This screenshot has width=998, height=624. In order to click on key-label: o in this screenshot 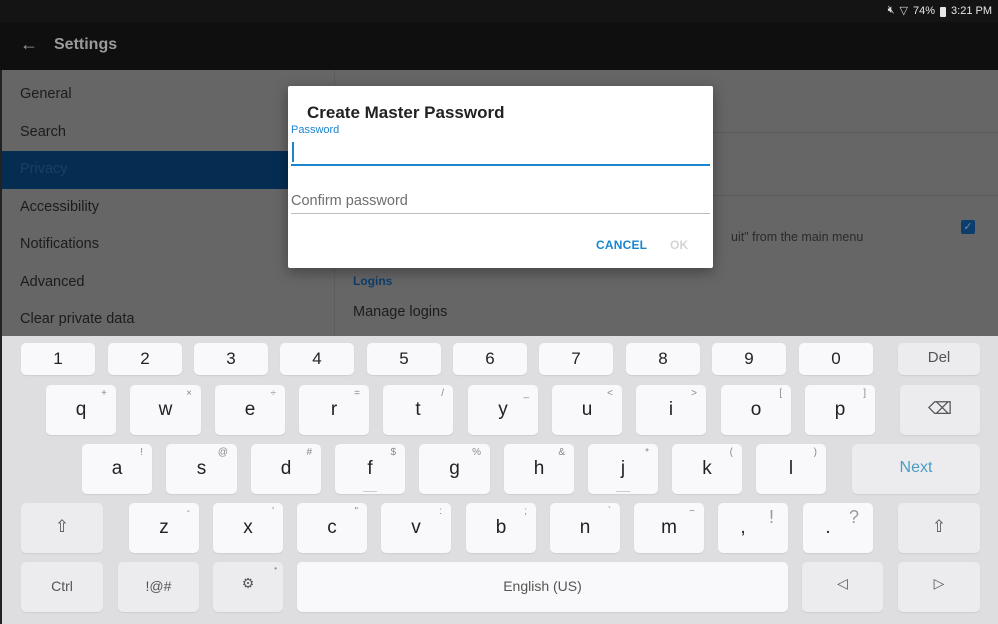, I will do `click(756, 409)`.